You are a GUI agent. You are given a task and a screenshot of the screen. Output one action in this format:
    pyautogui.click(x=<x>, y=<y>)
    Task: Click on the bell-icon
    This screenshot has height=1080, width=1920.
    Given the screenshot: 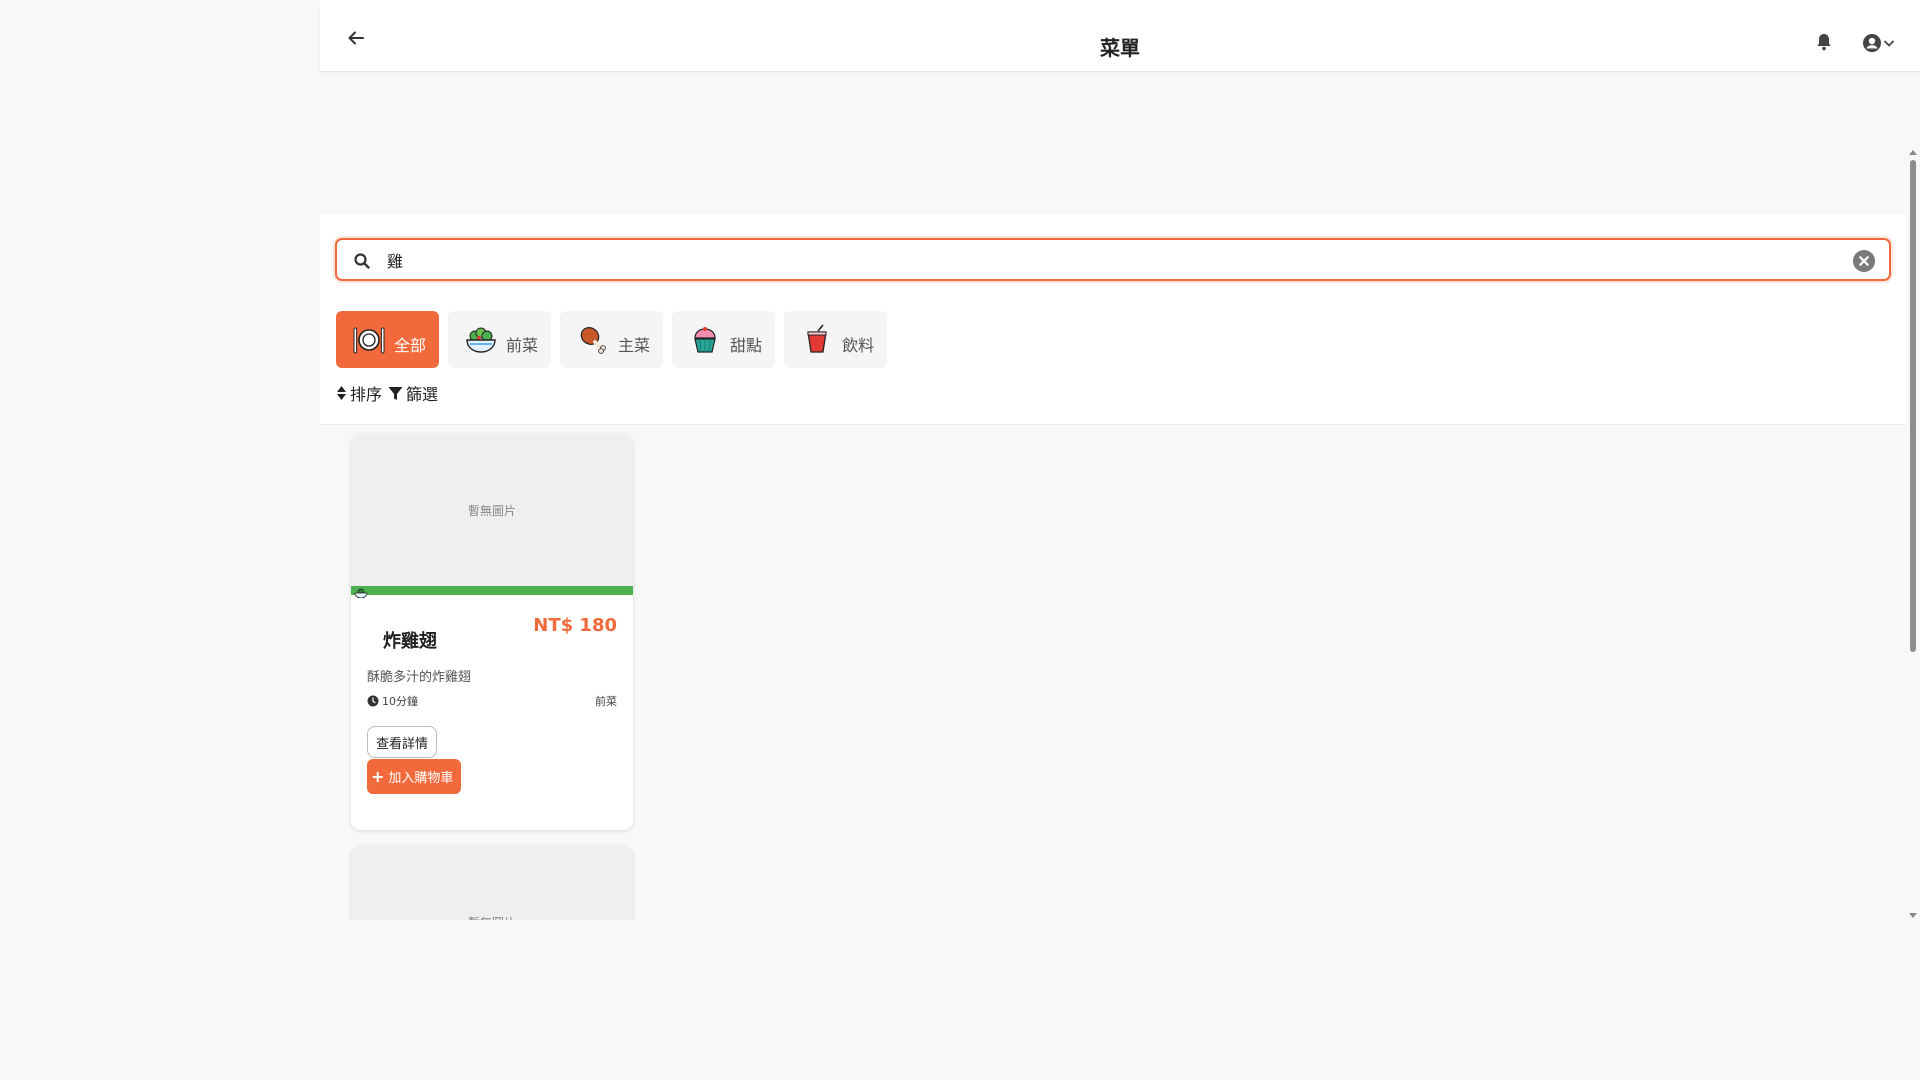 What is the action you would take?
    pyautogui.click(x=1824, y=42)
    